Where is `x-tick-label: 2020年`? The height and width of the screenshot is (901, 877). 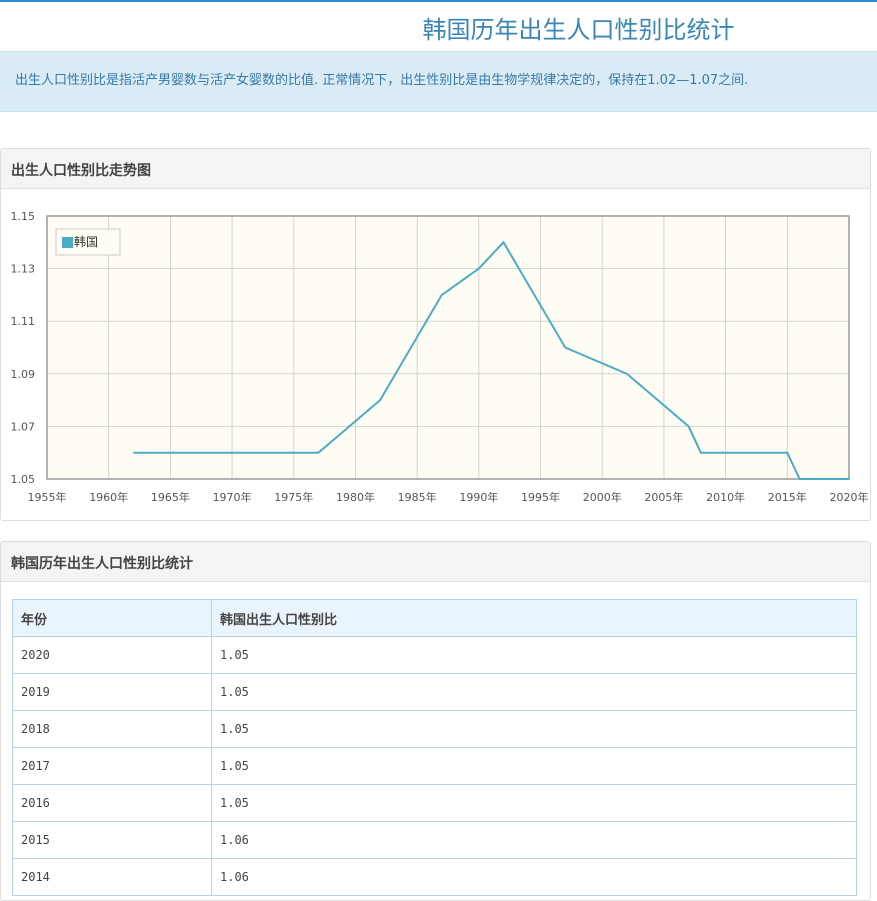
x-tick-label: 2020年 is located at coordinates (849, 497).